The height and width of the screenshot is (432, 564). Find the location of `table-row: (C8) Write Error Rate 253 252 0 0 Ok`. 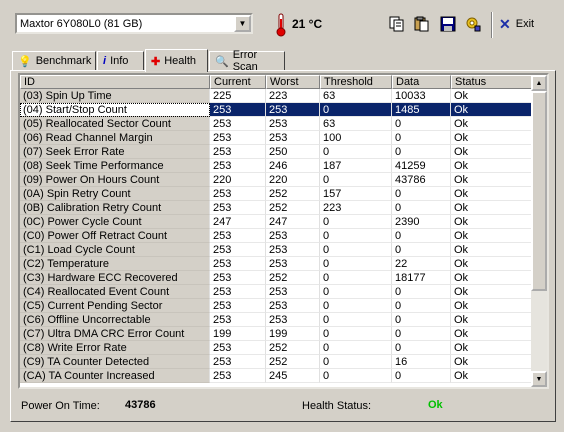

table-row: (C8) Write Error Rate 253 252 0 0 Ok is located at coordinates (276, 348).